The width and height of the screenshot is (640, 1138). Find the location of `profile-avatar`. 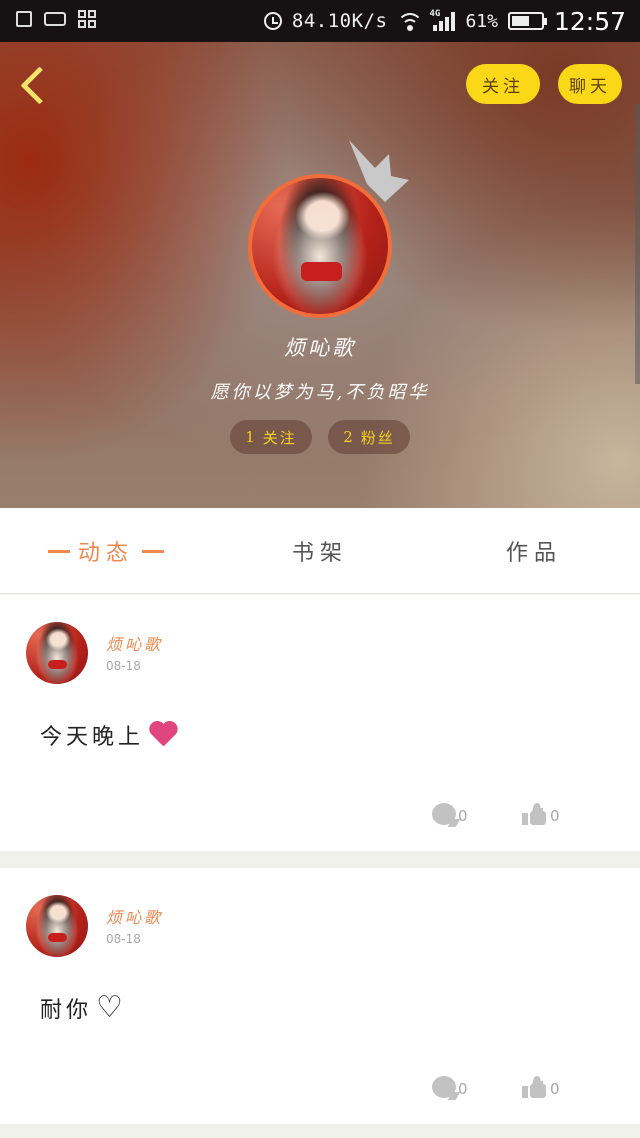

profile-avatar is located at coordinates (320, 246).